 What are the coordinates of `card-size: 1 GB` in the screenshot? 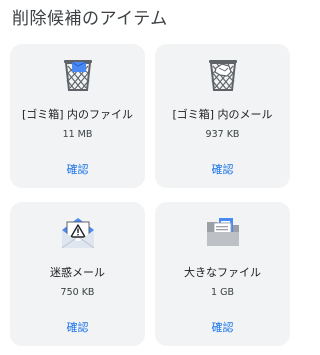 It's located at (222, 292).